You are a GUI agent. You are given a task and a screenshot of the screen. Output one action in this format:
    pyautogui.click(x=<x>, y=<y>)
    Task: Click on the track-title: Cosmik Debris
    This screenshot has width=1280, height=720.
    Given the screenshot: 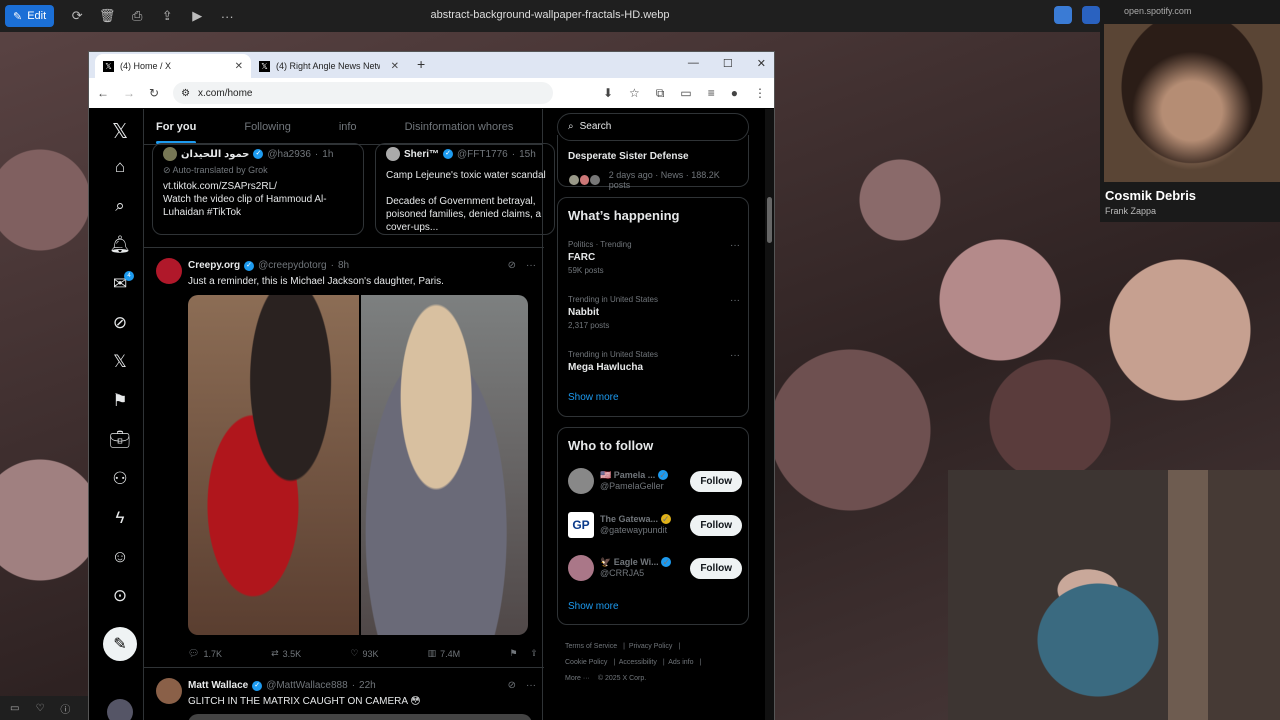 What is the action you would take?
    pyautogui.click(x=1150, y=195)
    